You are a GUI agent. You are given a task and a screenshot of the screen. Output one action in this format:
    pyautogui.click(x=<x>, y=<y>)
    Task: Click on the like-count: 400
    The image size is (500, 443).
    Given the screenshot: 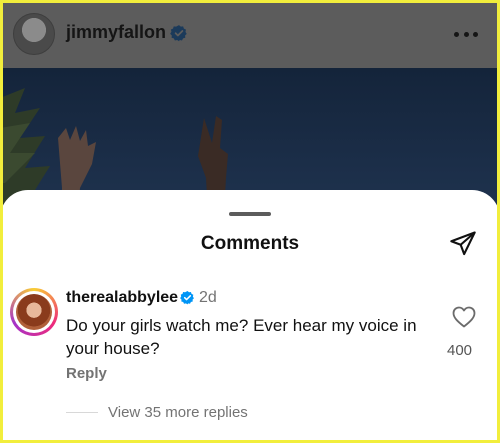 What is the action you would take?
    pyautogui.click(x=460, y=350)
    